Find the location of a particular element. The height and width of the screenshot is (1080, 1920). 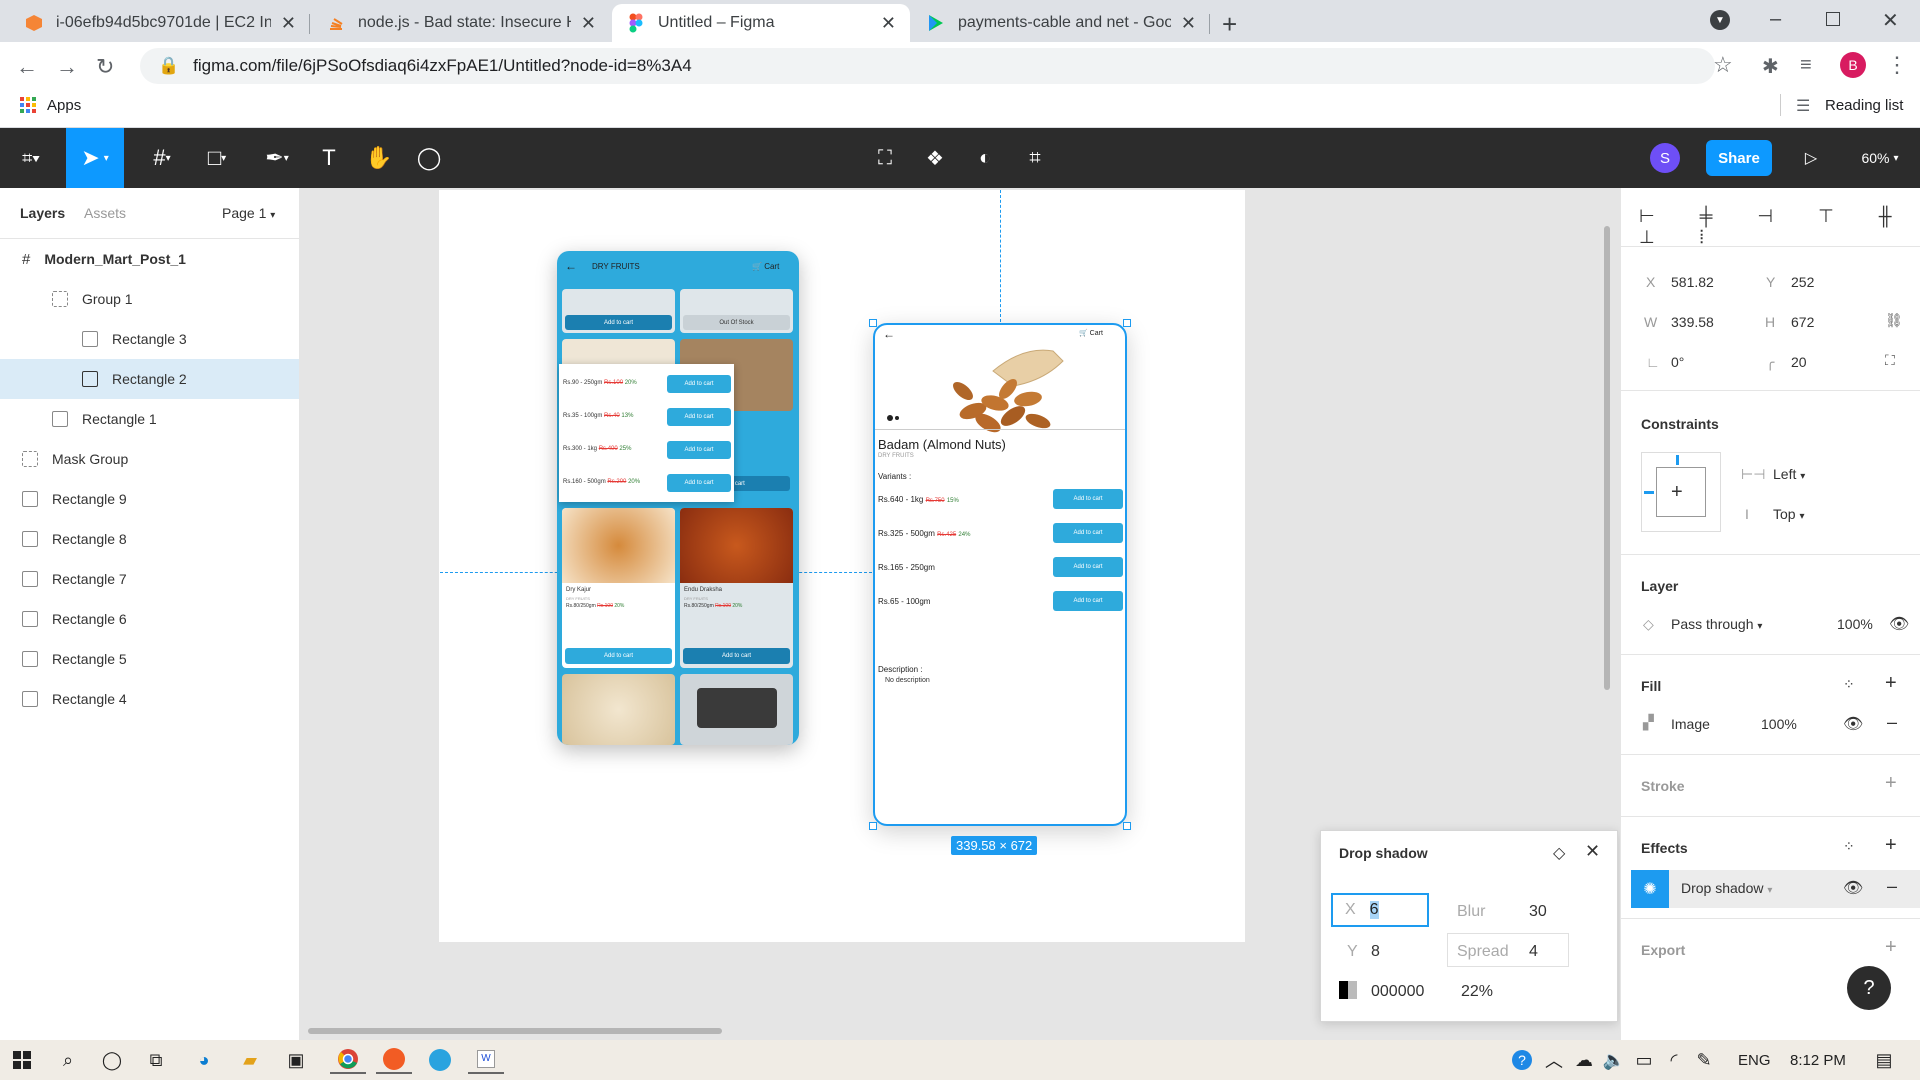

reload-icon: ↻ is located at coordinates (105, 67).